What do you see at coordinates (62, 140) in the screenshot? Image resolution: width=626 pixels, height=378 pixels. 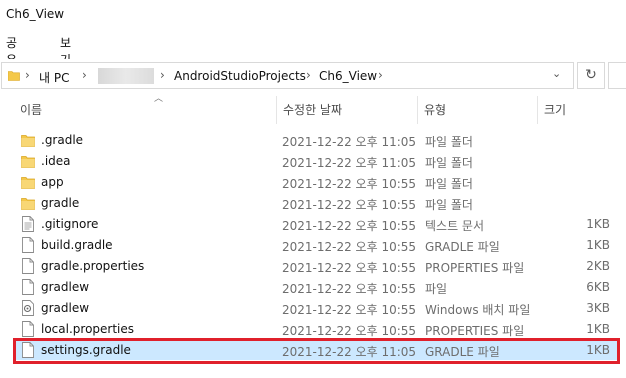 I see `file-name: .gradle` at bounding box center [62, 140].